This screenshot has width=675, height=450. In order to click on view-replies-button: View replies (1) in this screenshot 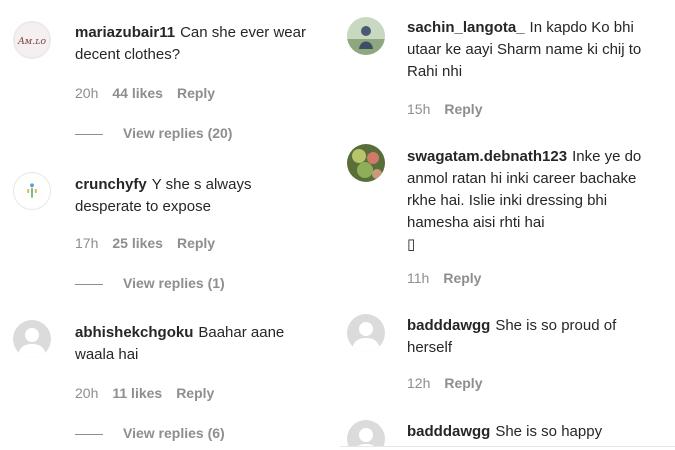, I will do `click(150, 283)`.